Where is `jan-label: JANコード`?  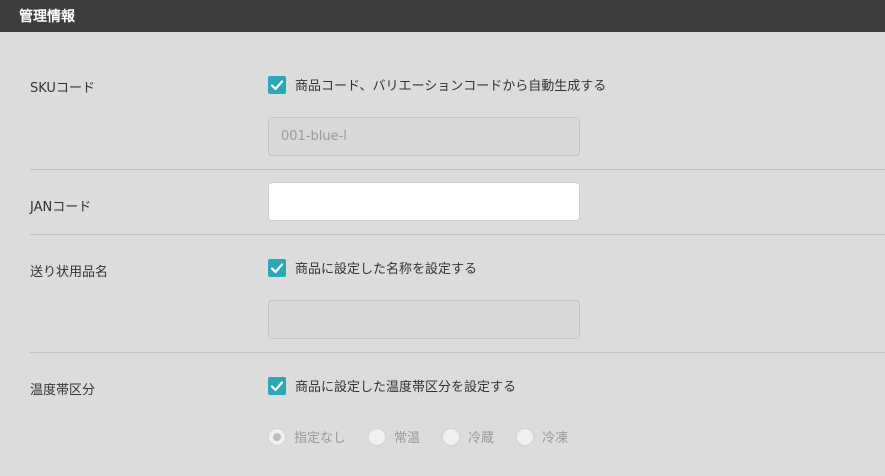 jan-label: JANコード is located at coordinates (61, 207).